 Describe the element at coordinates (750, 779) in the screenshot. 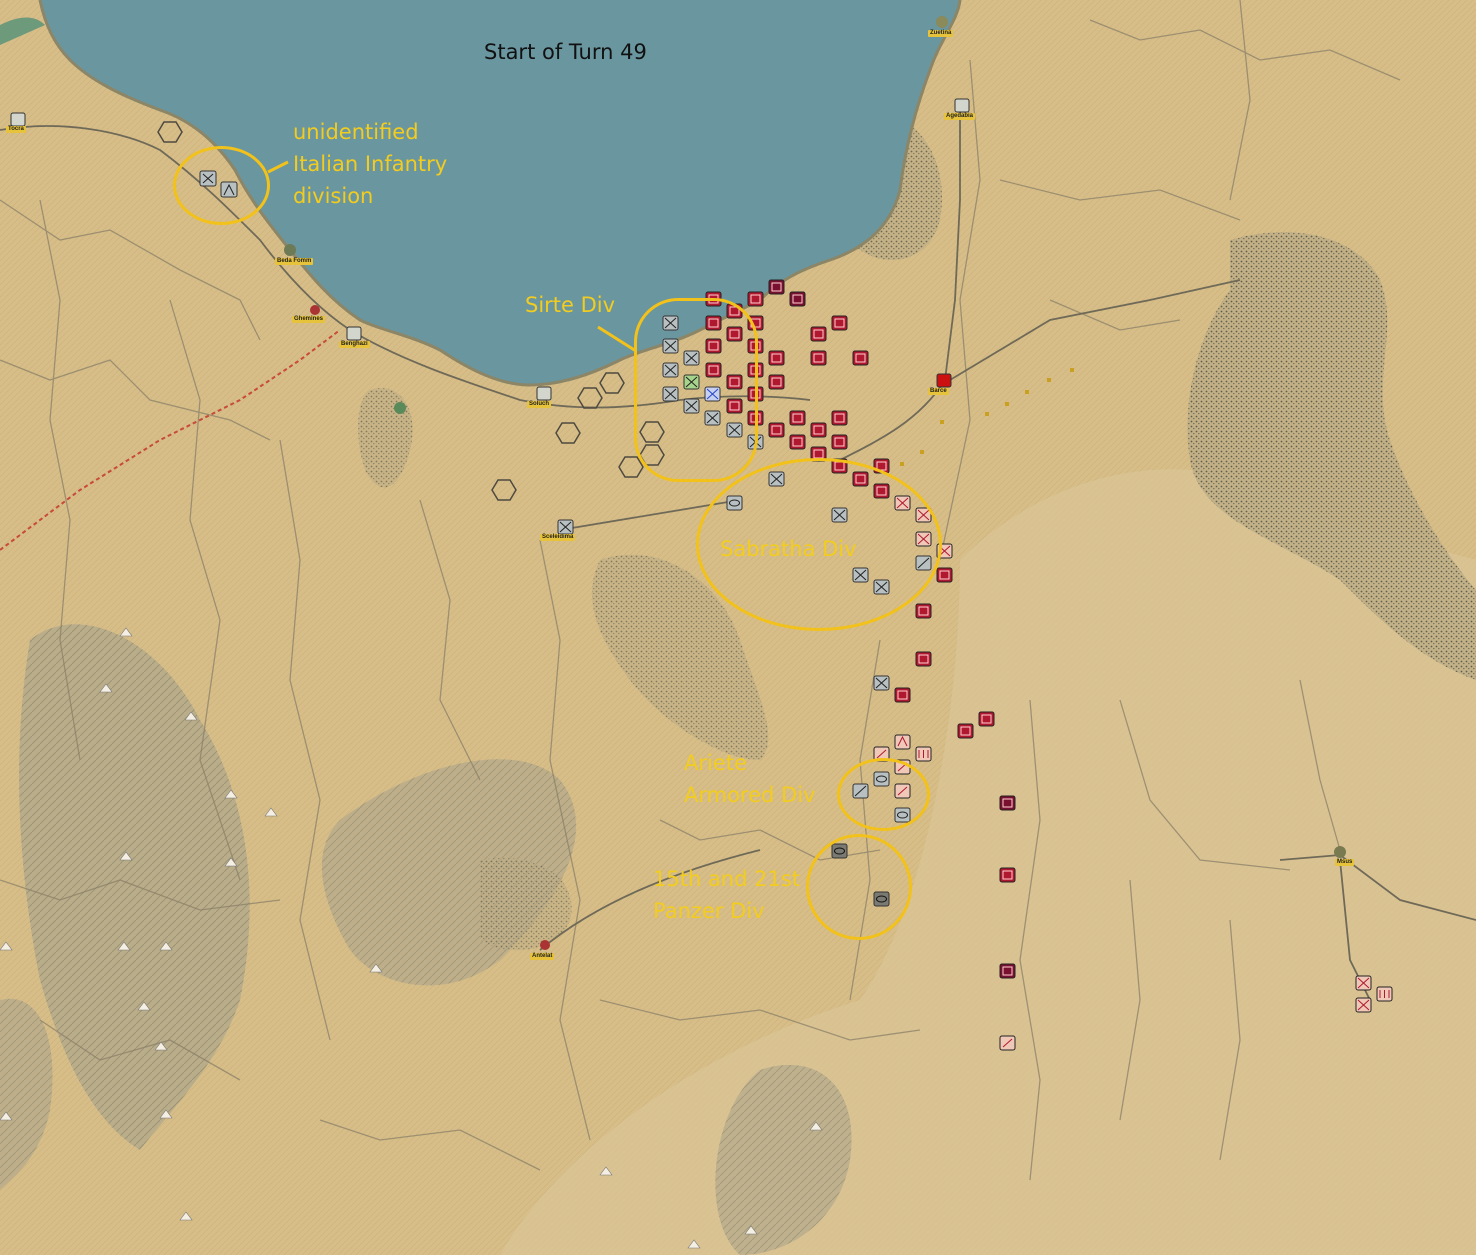

I see `annotation-ariete-label: Ariete Armored Div` at that location.